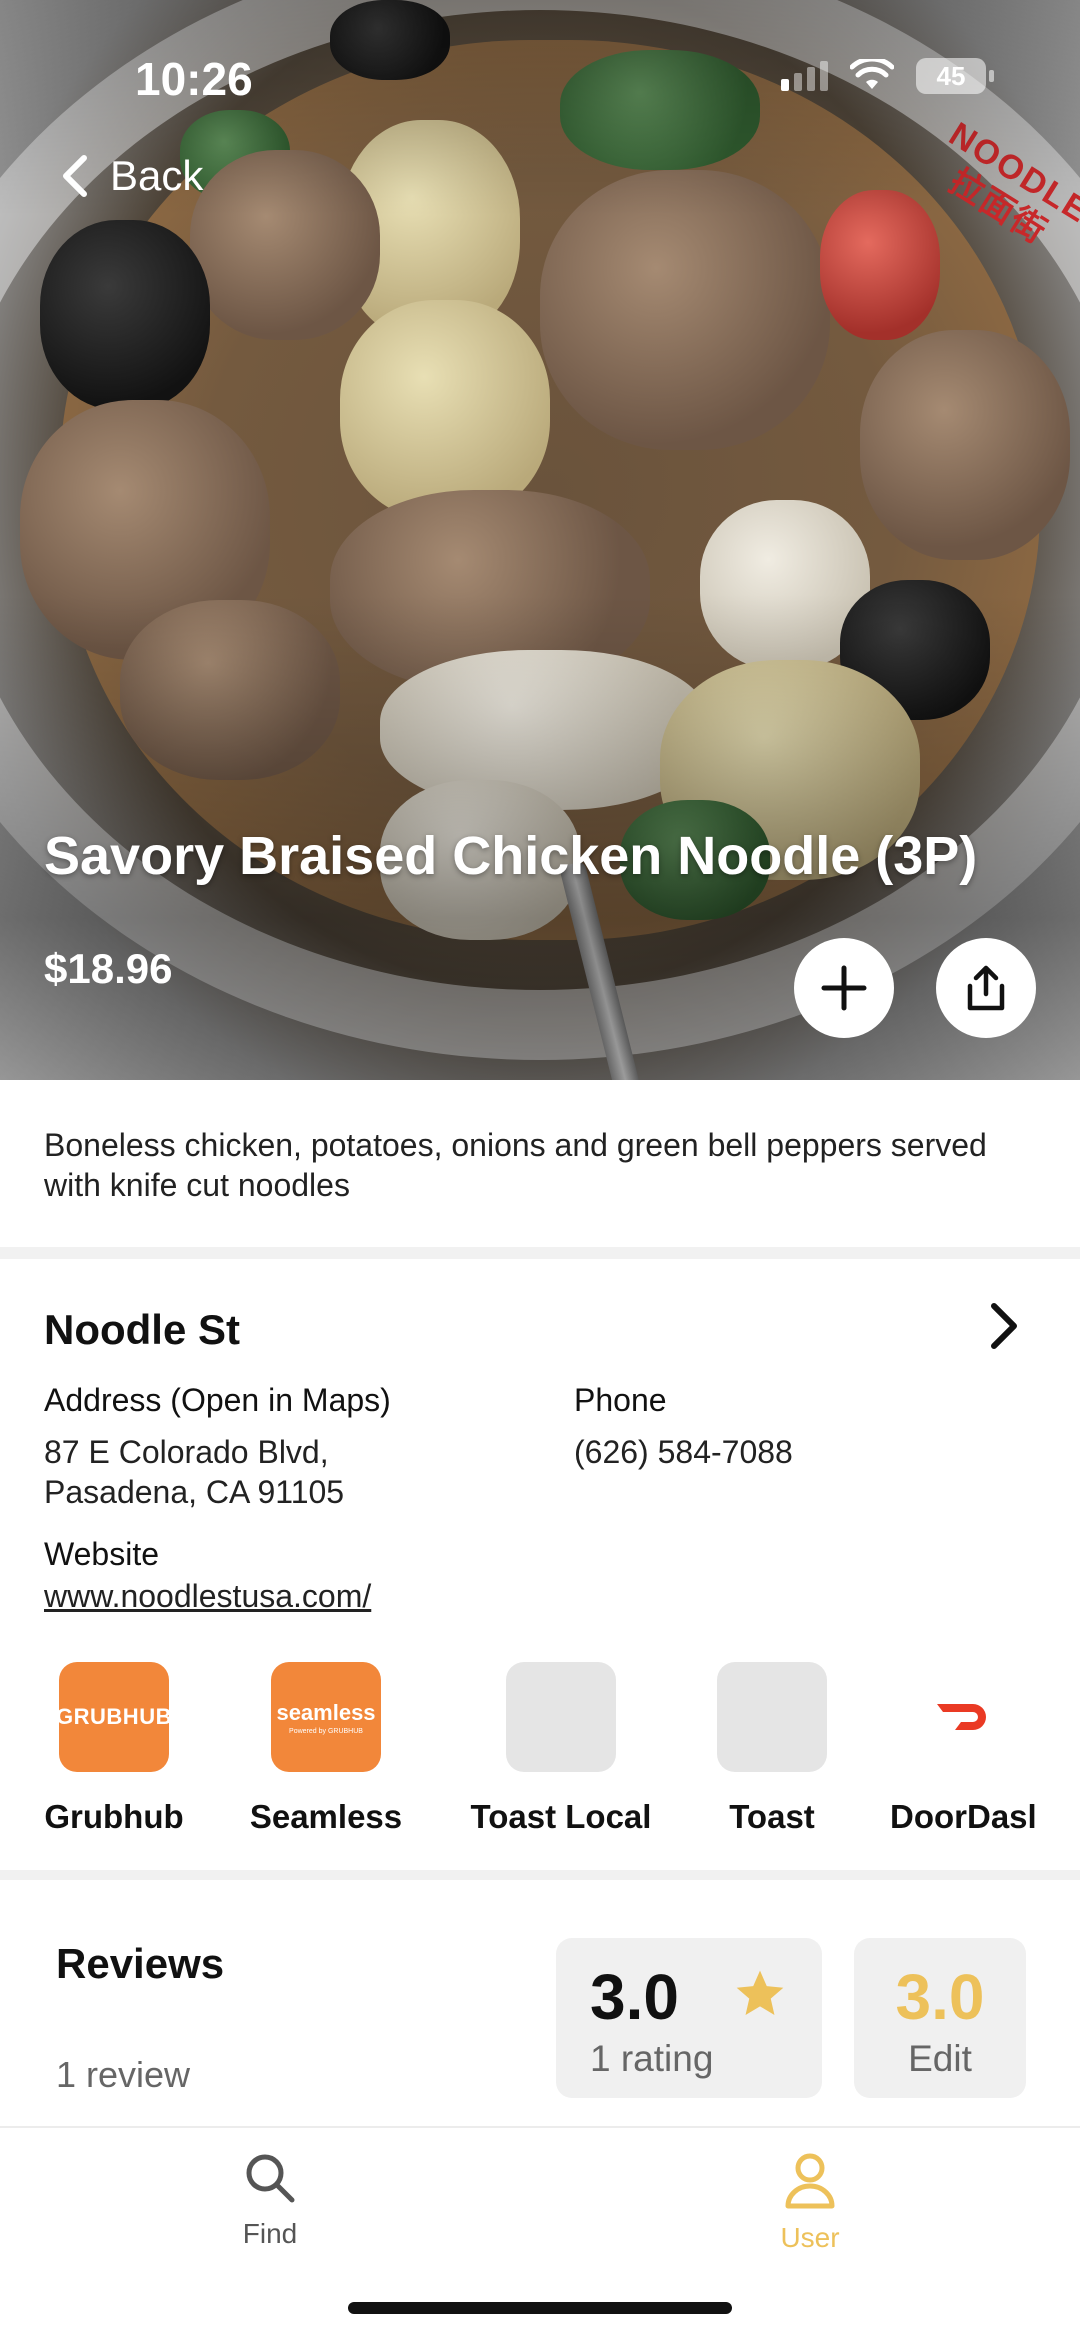 The width and height of the screenshot is (1080, 2341). What do you see at coordinates (108, 968) in the screenshot?
I see `dish-price: $18.96` at bounding box center [108, 968].